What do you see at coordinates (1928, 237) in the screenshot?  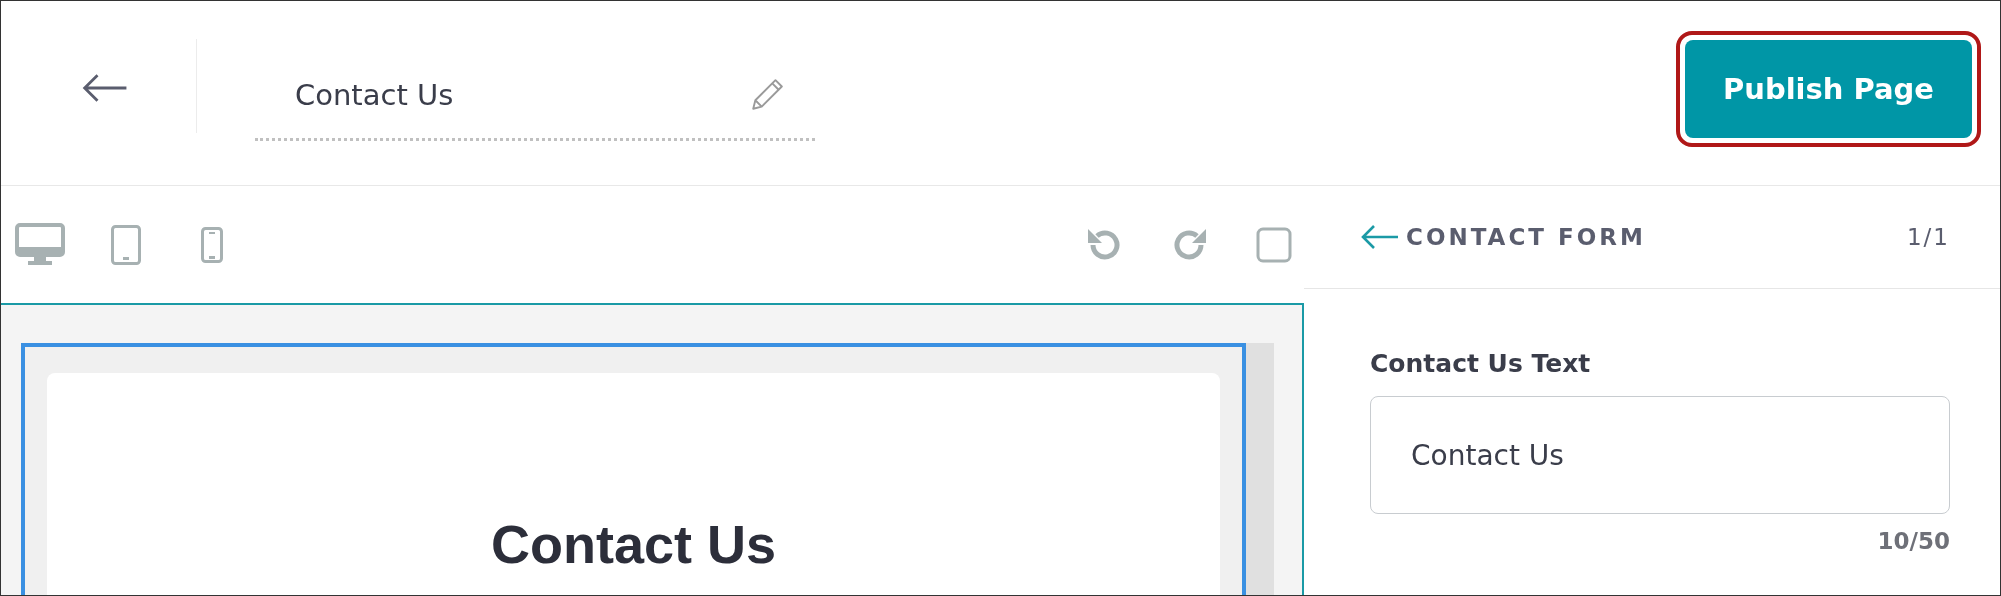 I see `page-counter: 1/1` at bounding box center [1928, 237].